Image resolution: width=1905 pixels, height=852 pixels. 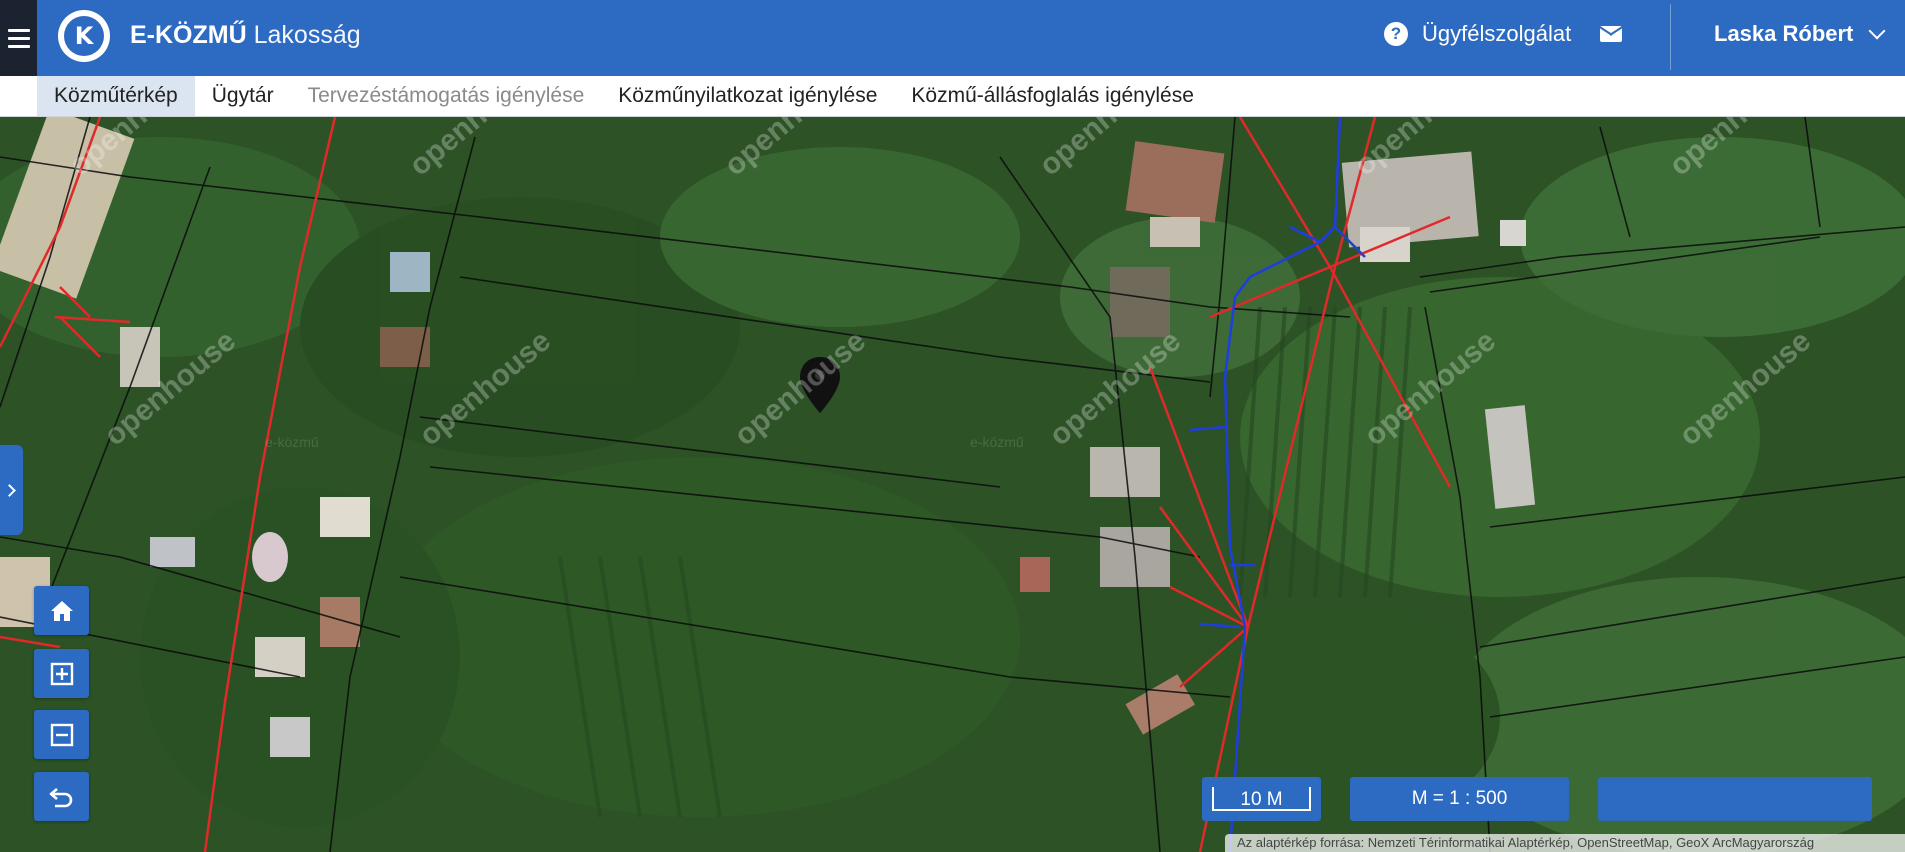 I want to click on logo-letter: K, so click(x=84, y=36).